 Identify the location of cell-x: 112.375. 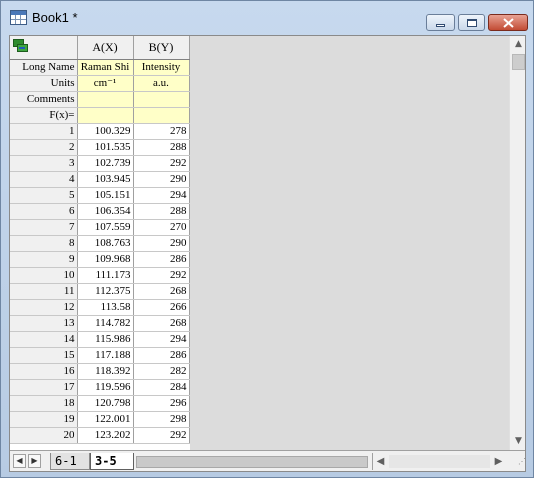
(105, 291).